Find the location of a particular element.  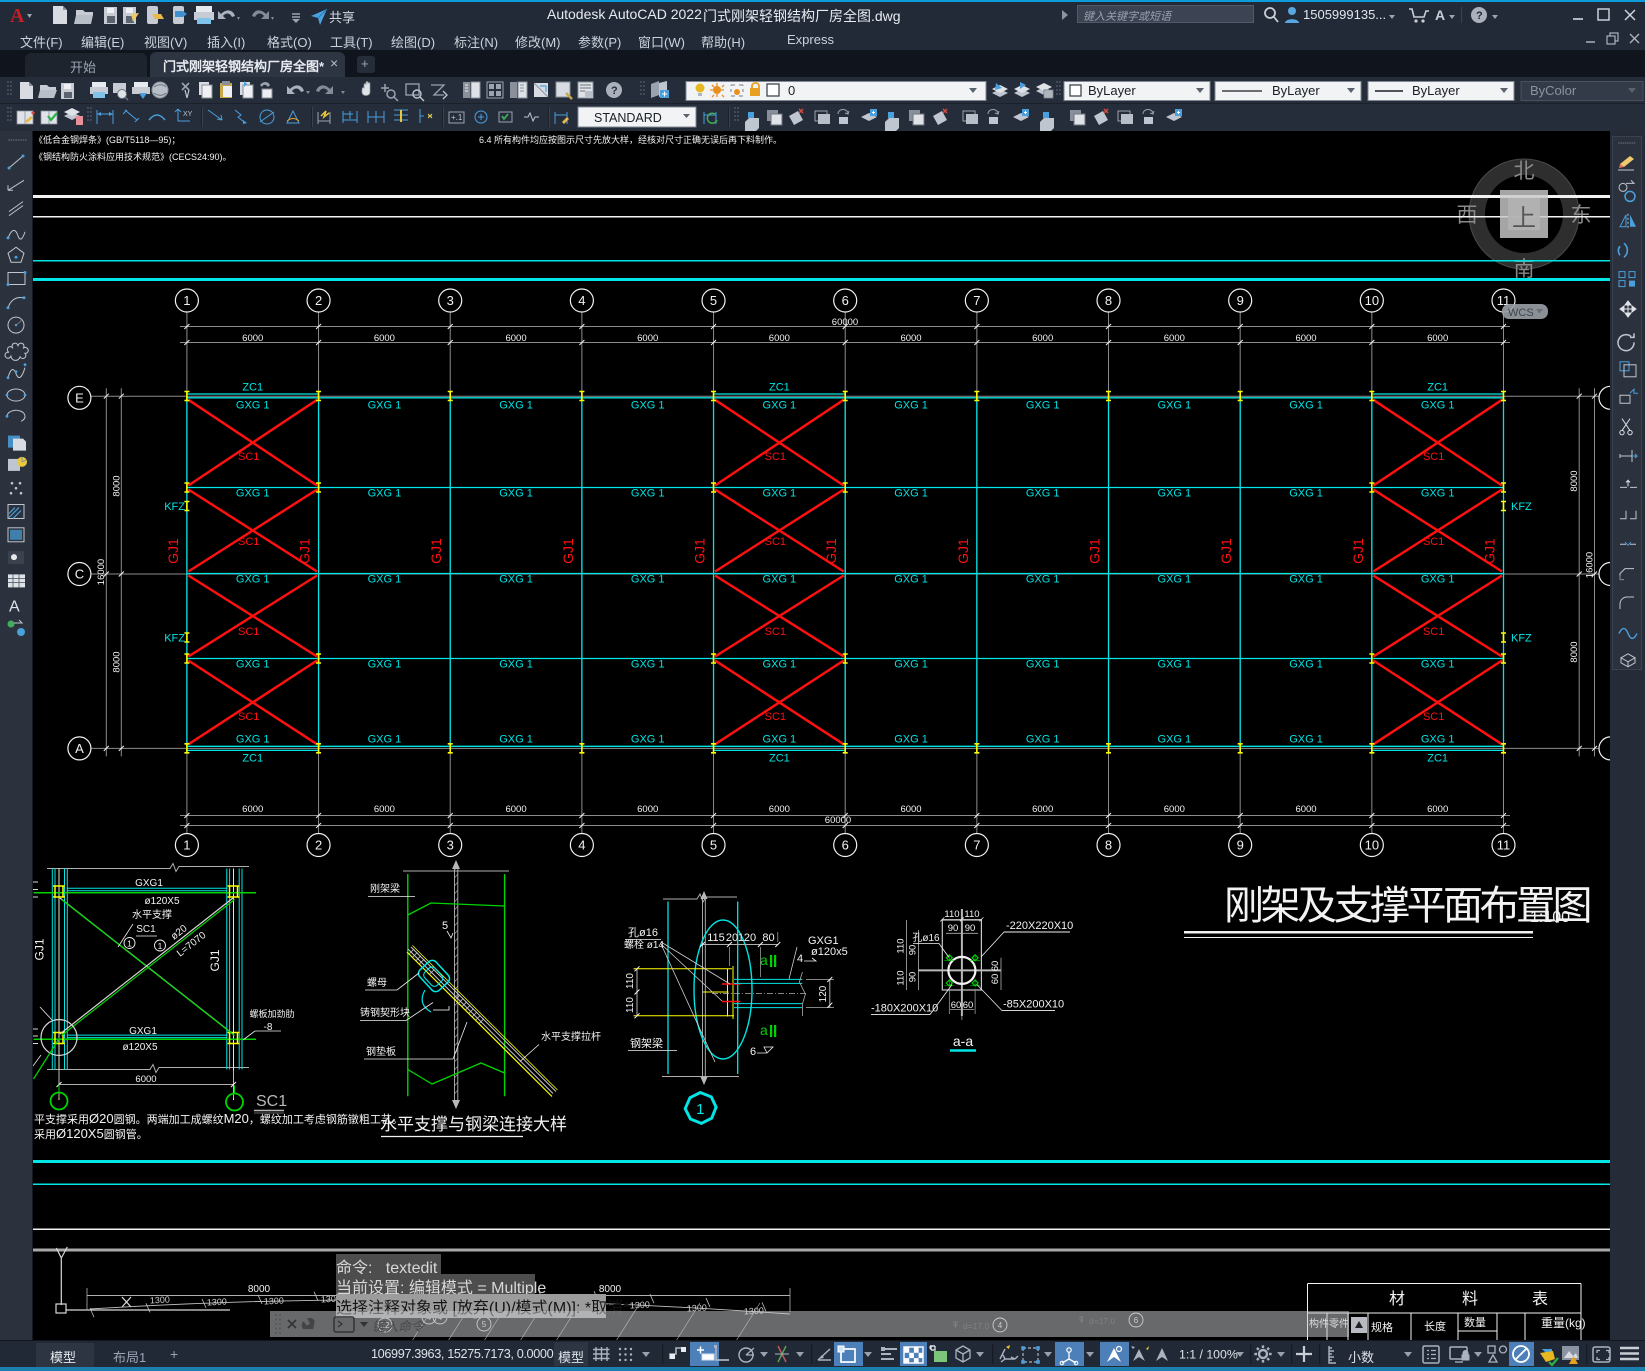

svg-text: 《低合金钢焊条》(GB/T5118—95)； is located at coordinates (107, 139).